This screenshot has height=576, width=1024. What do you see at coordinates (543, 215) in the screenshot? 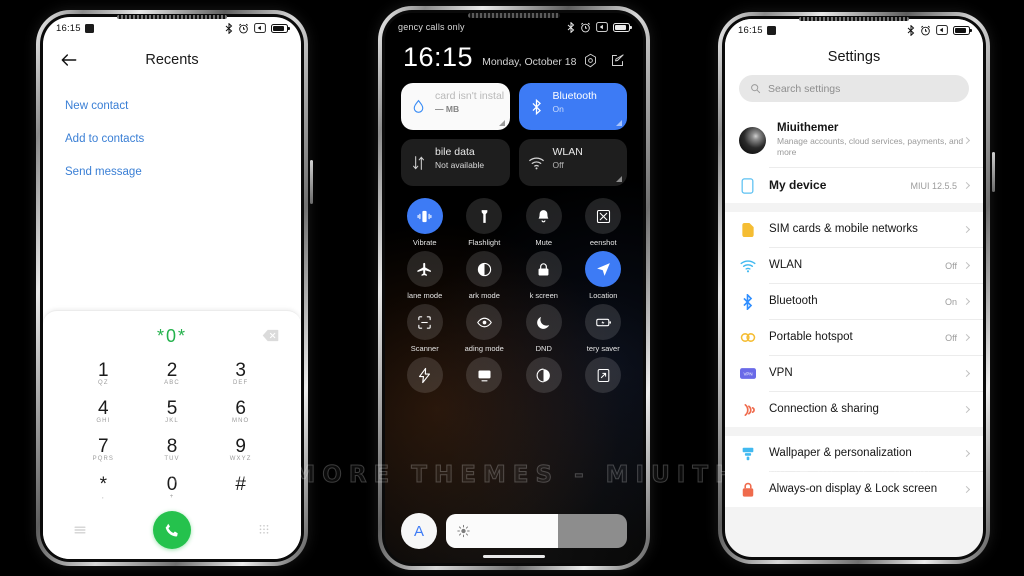
I see `bell-mute-icon` at bounding box center [543, 215].